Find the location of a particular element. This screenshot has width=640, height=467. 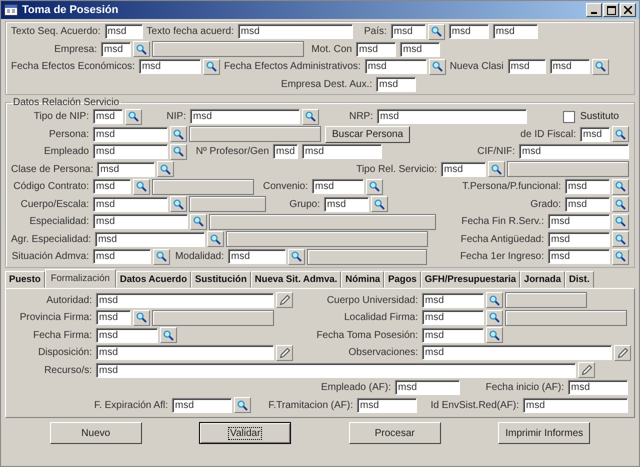

maximize-button is located at coordinates (611, 10).